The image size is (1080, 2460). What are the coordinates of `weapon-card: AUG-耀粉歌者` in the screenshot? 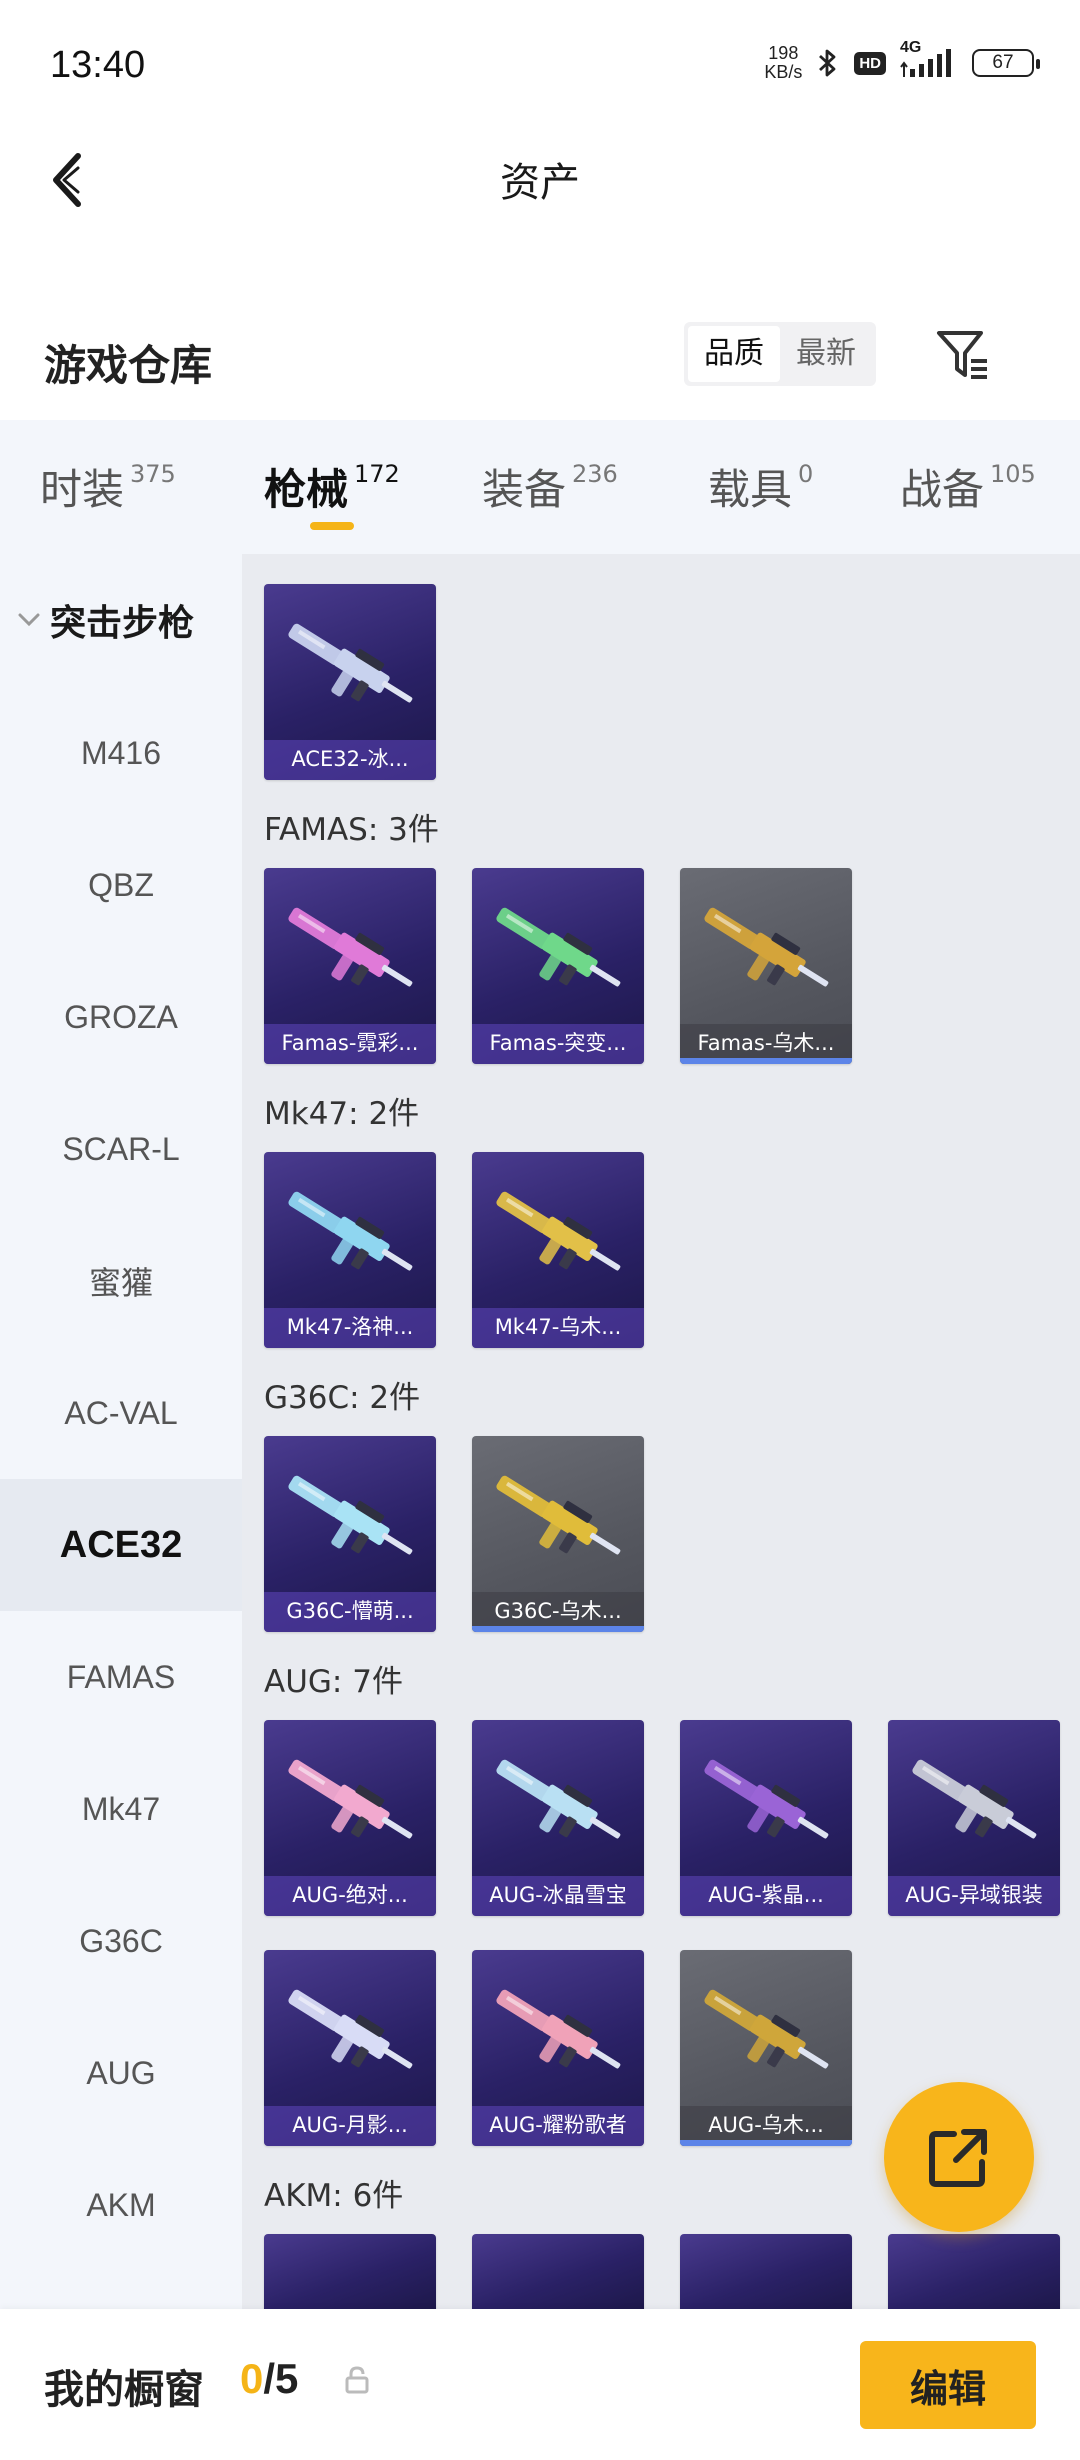 It's located at (558, 2048).